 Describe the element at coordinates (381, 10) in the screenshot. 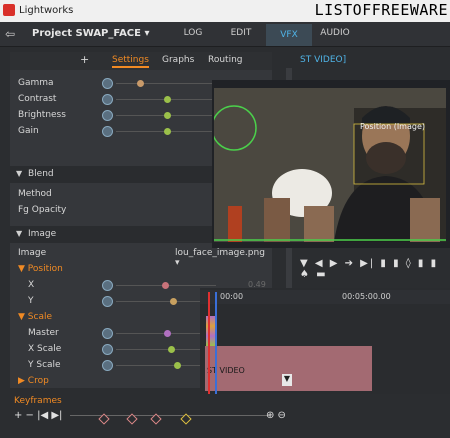

I see `watermark-text: LISTOFFREEWARE` at that location.